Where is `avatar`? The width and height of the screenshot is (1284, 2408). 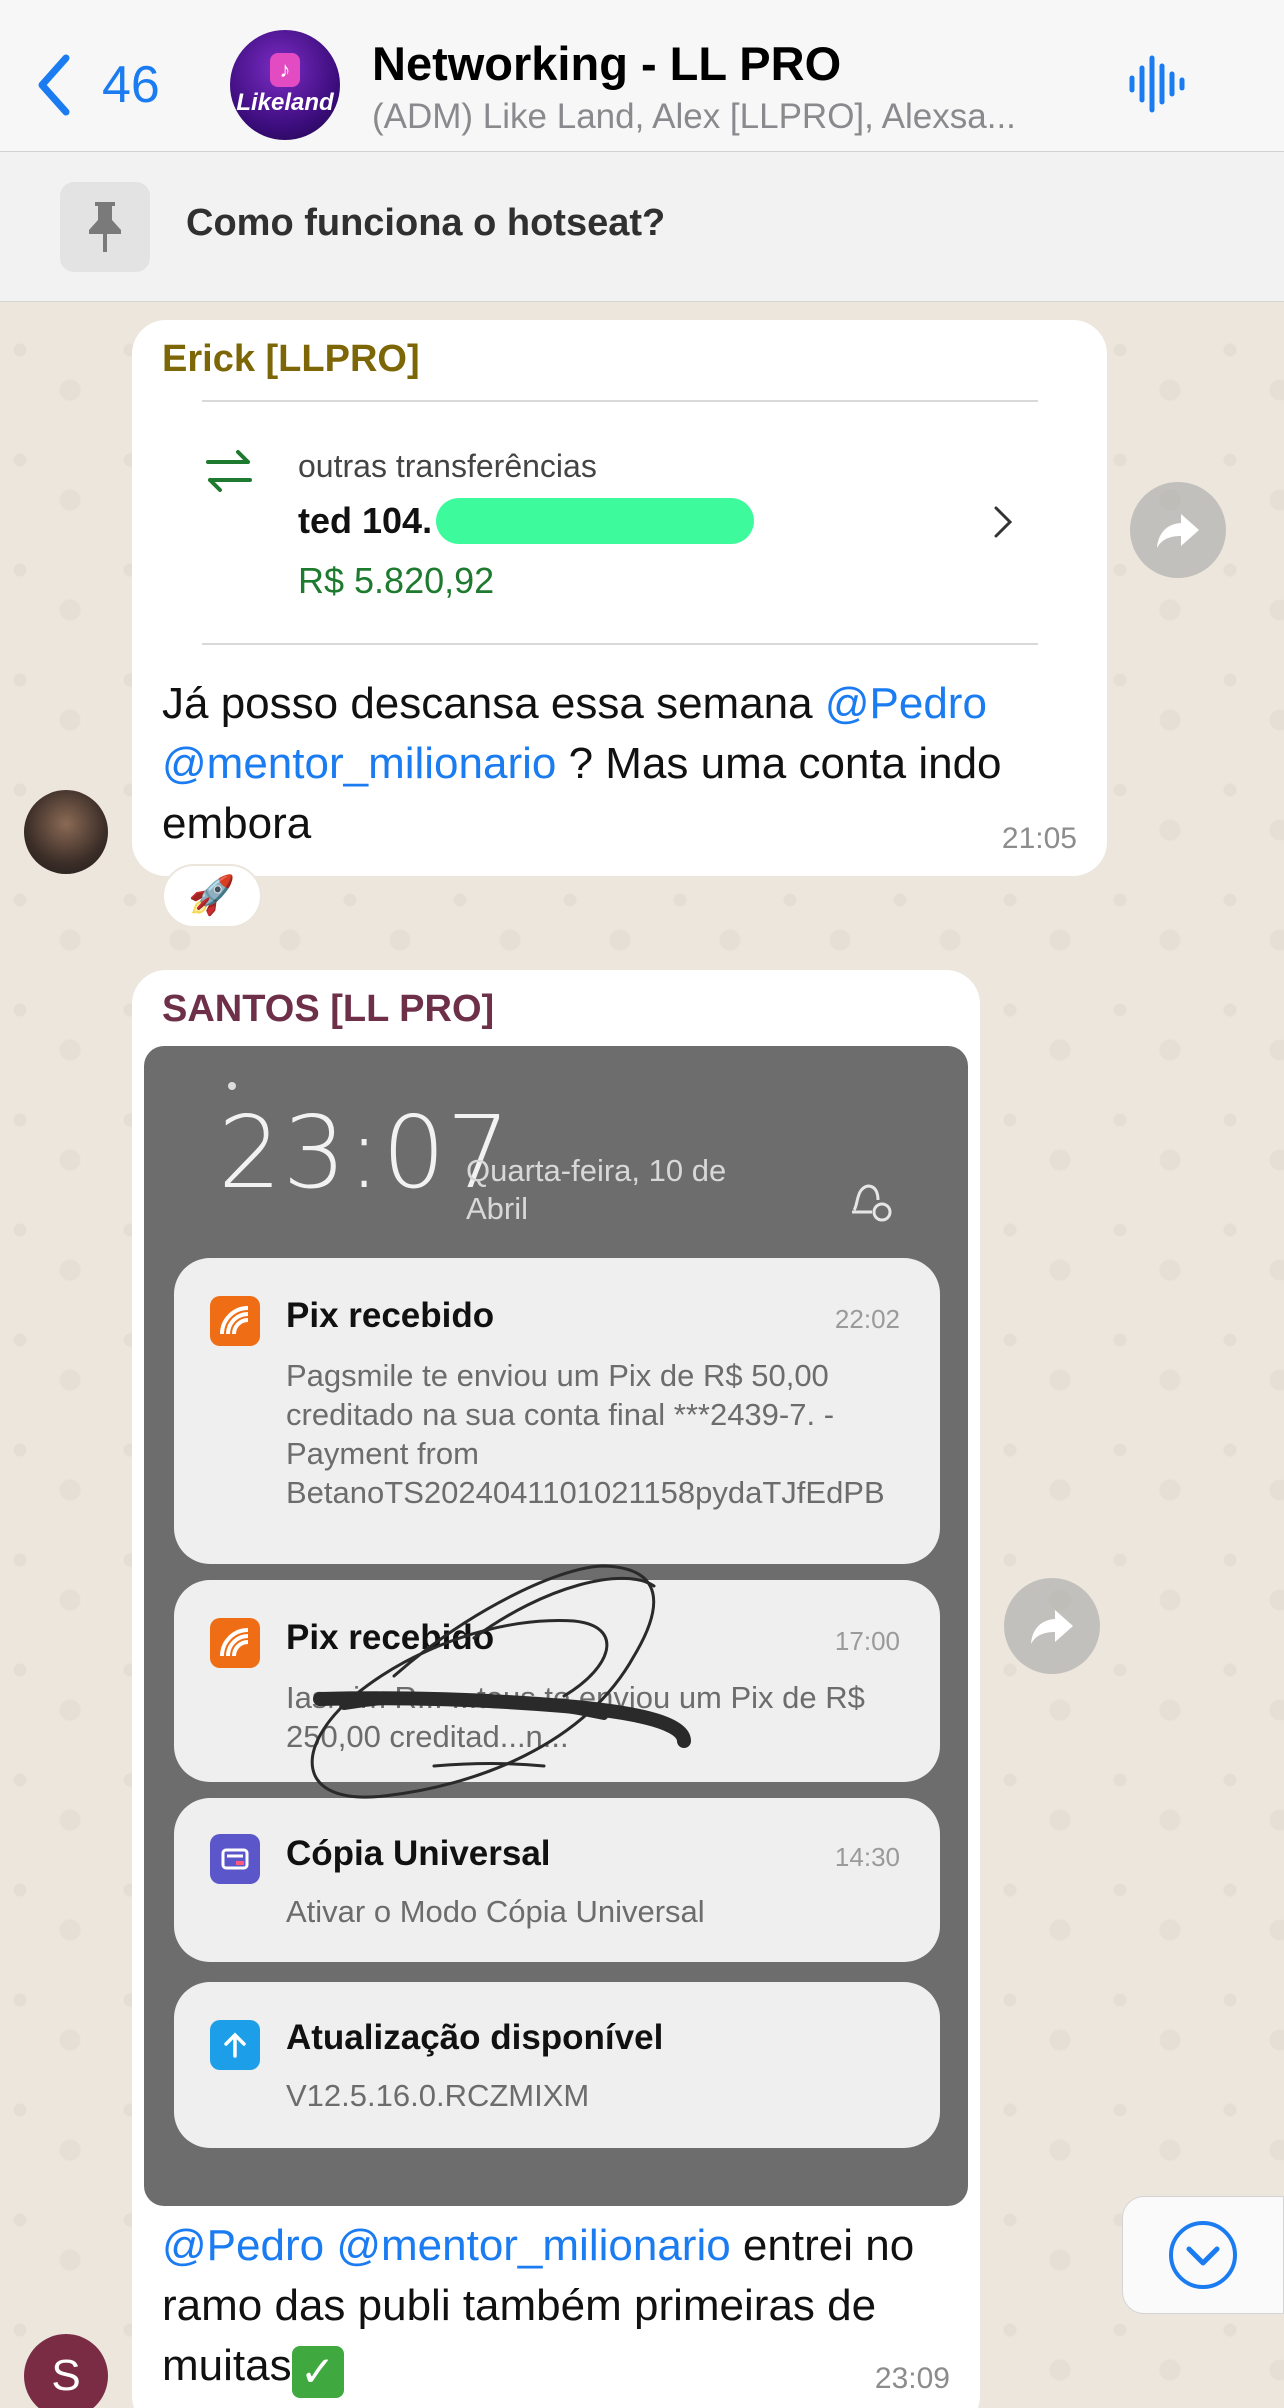
avatar is located at coordinates (66, 832).